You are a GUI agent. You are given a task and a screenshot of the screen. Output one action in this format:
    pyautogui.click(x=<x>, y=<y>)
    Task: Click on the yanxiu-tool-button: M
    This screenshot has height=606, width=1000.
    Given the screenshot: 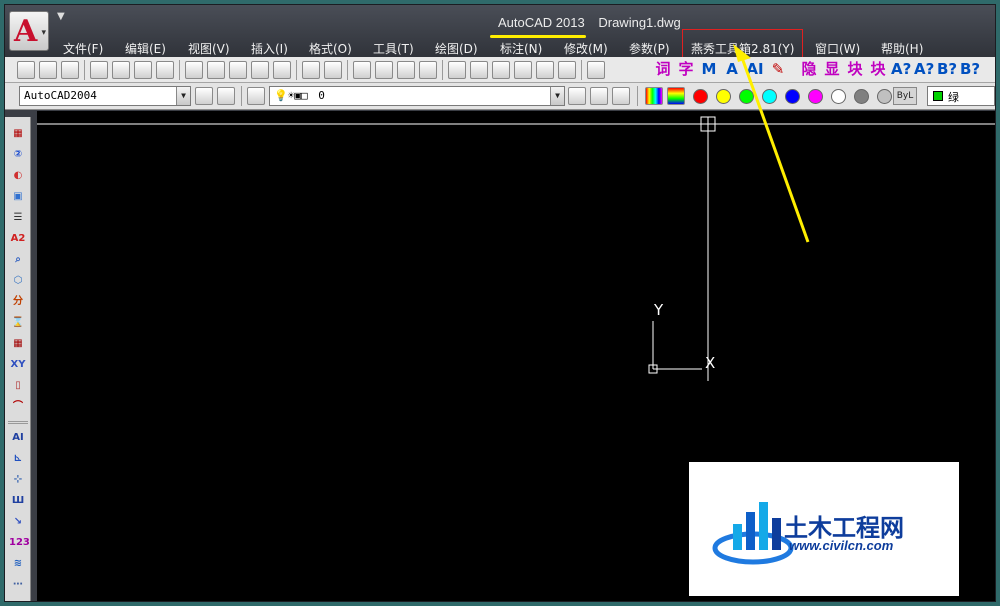 What is the action you would take?
    pyautogui.click(x=709, y=69)
    